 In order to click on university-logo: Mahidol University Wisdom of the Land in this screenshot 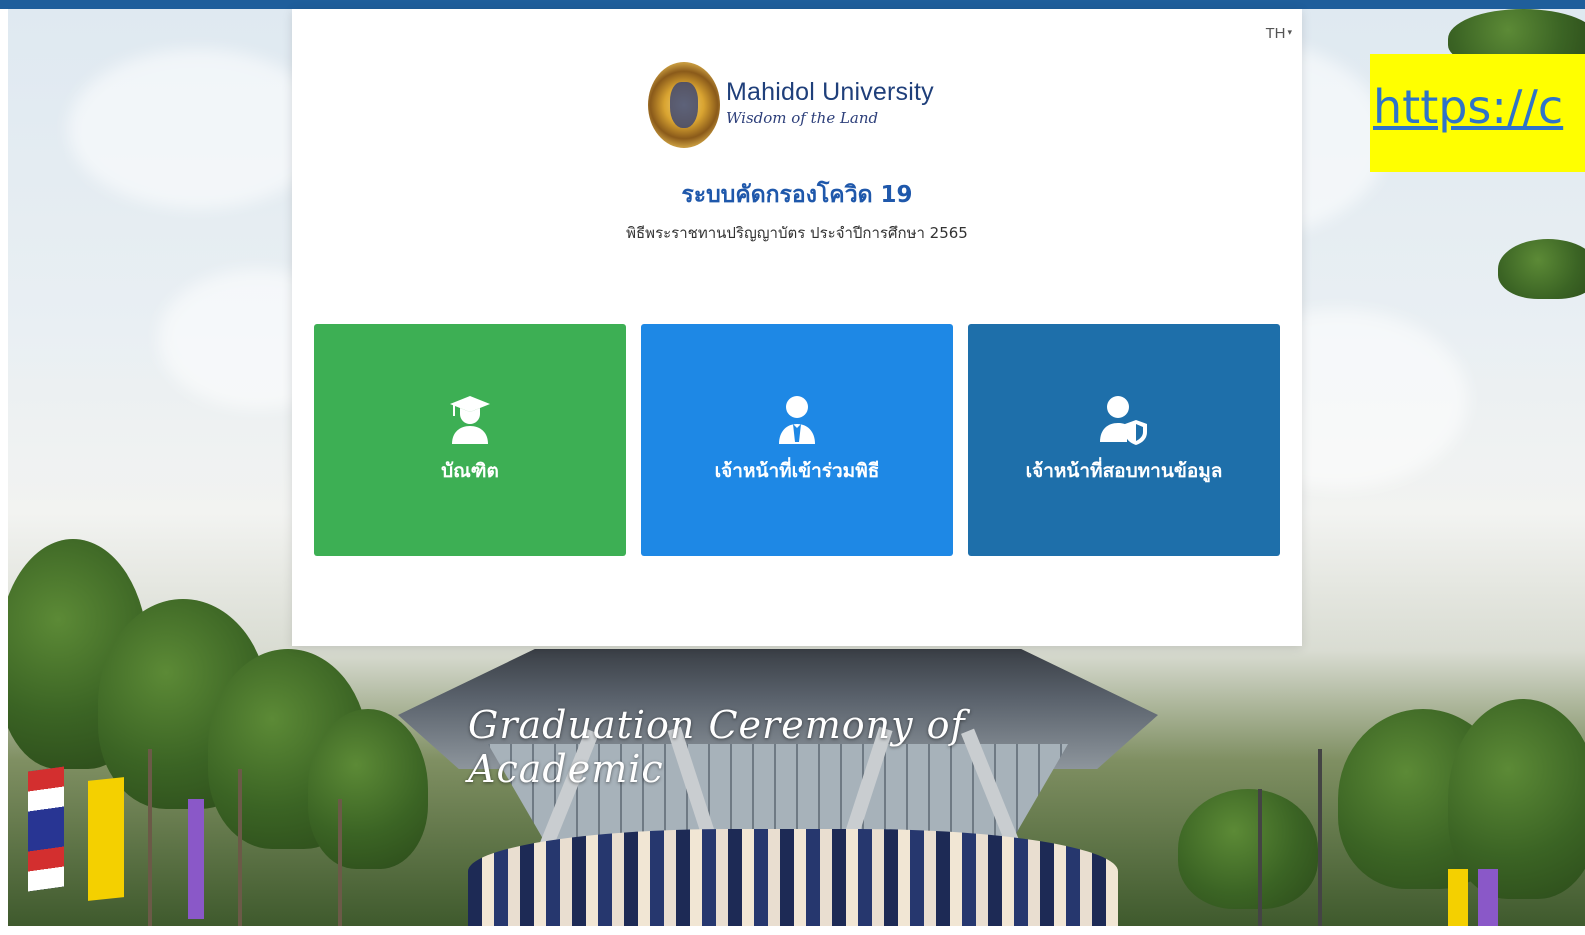, I will do `click(791, 105)`.